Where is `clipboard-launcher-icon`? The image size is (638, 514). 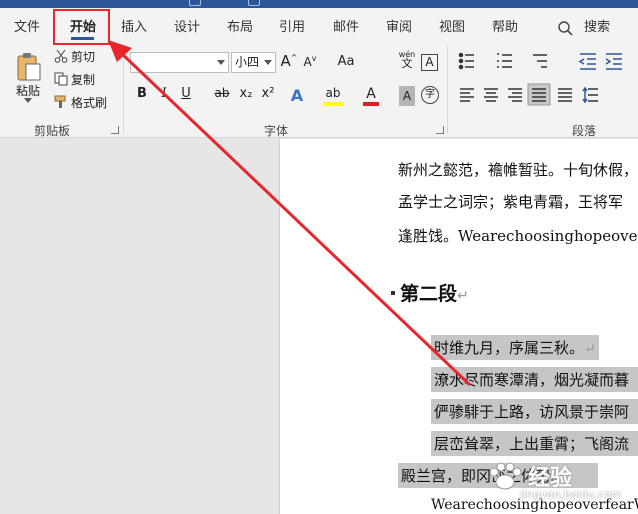
clipboard-launcher-icon is located at coordinates (115, 130).